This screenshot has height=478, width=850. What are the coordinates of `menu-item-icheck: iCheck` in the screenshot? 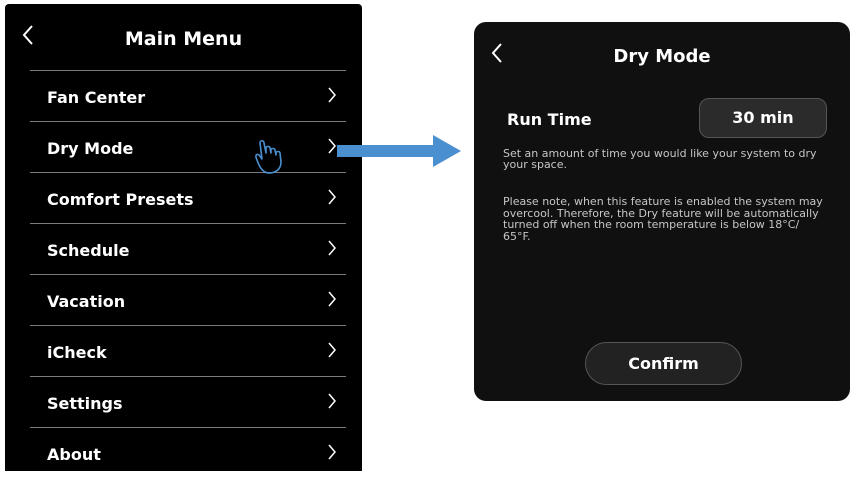 It's located at (188, 350).